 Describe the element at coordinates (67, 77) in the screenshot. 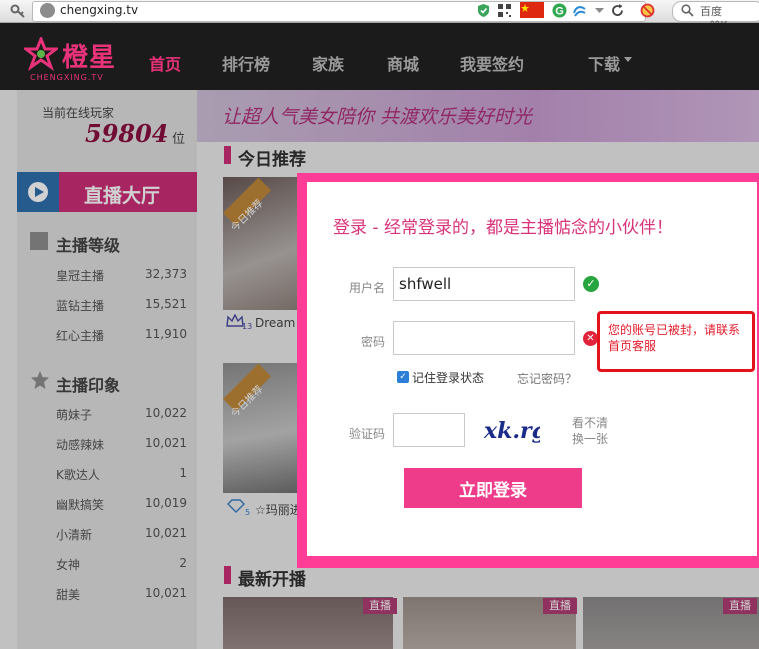

I see `site-logo-subtext: CHENGXING.TV` at that location.